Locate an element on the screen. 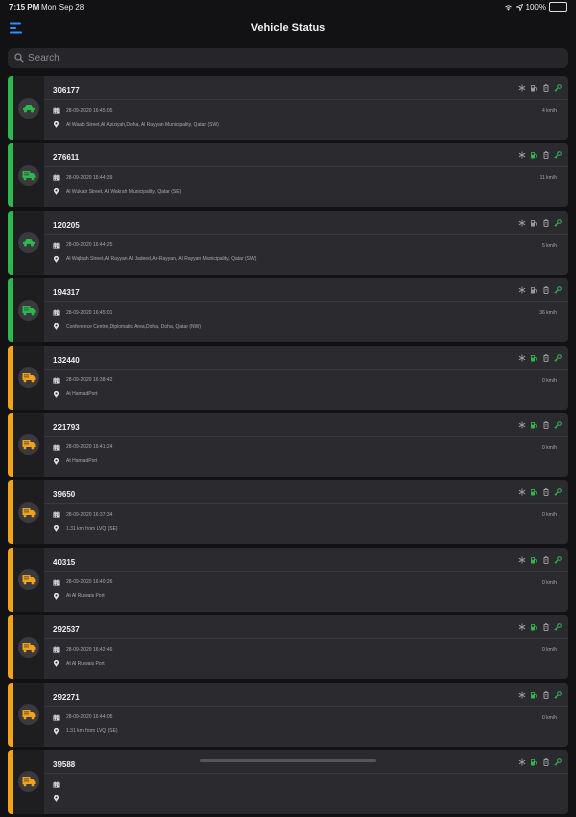  vehicle-datetime: 28-09-2020 16:45:05 is located at coordinates (89, 110).